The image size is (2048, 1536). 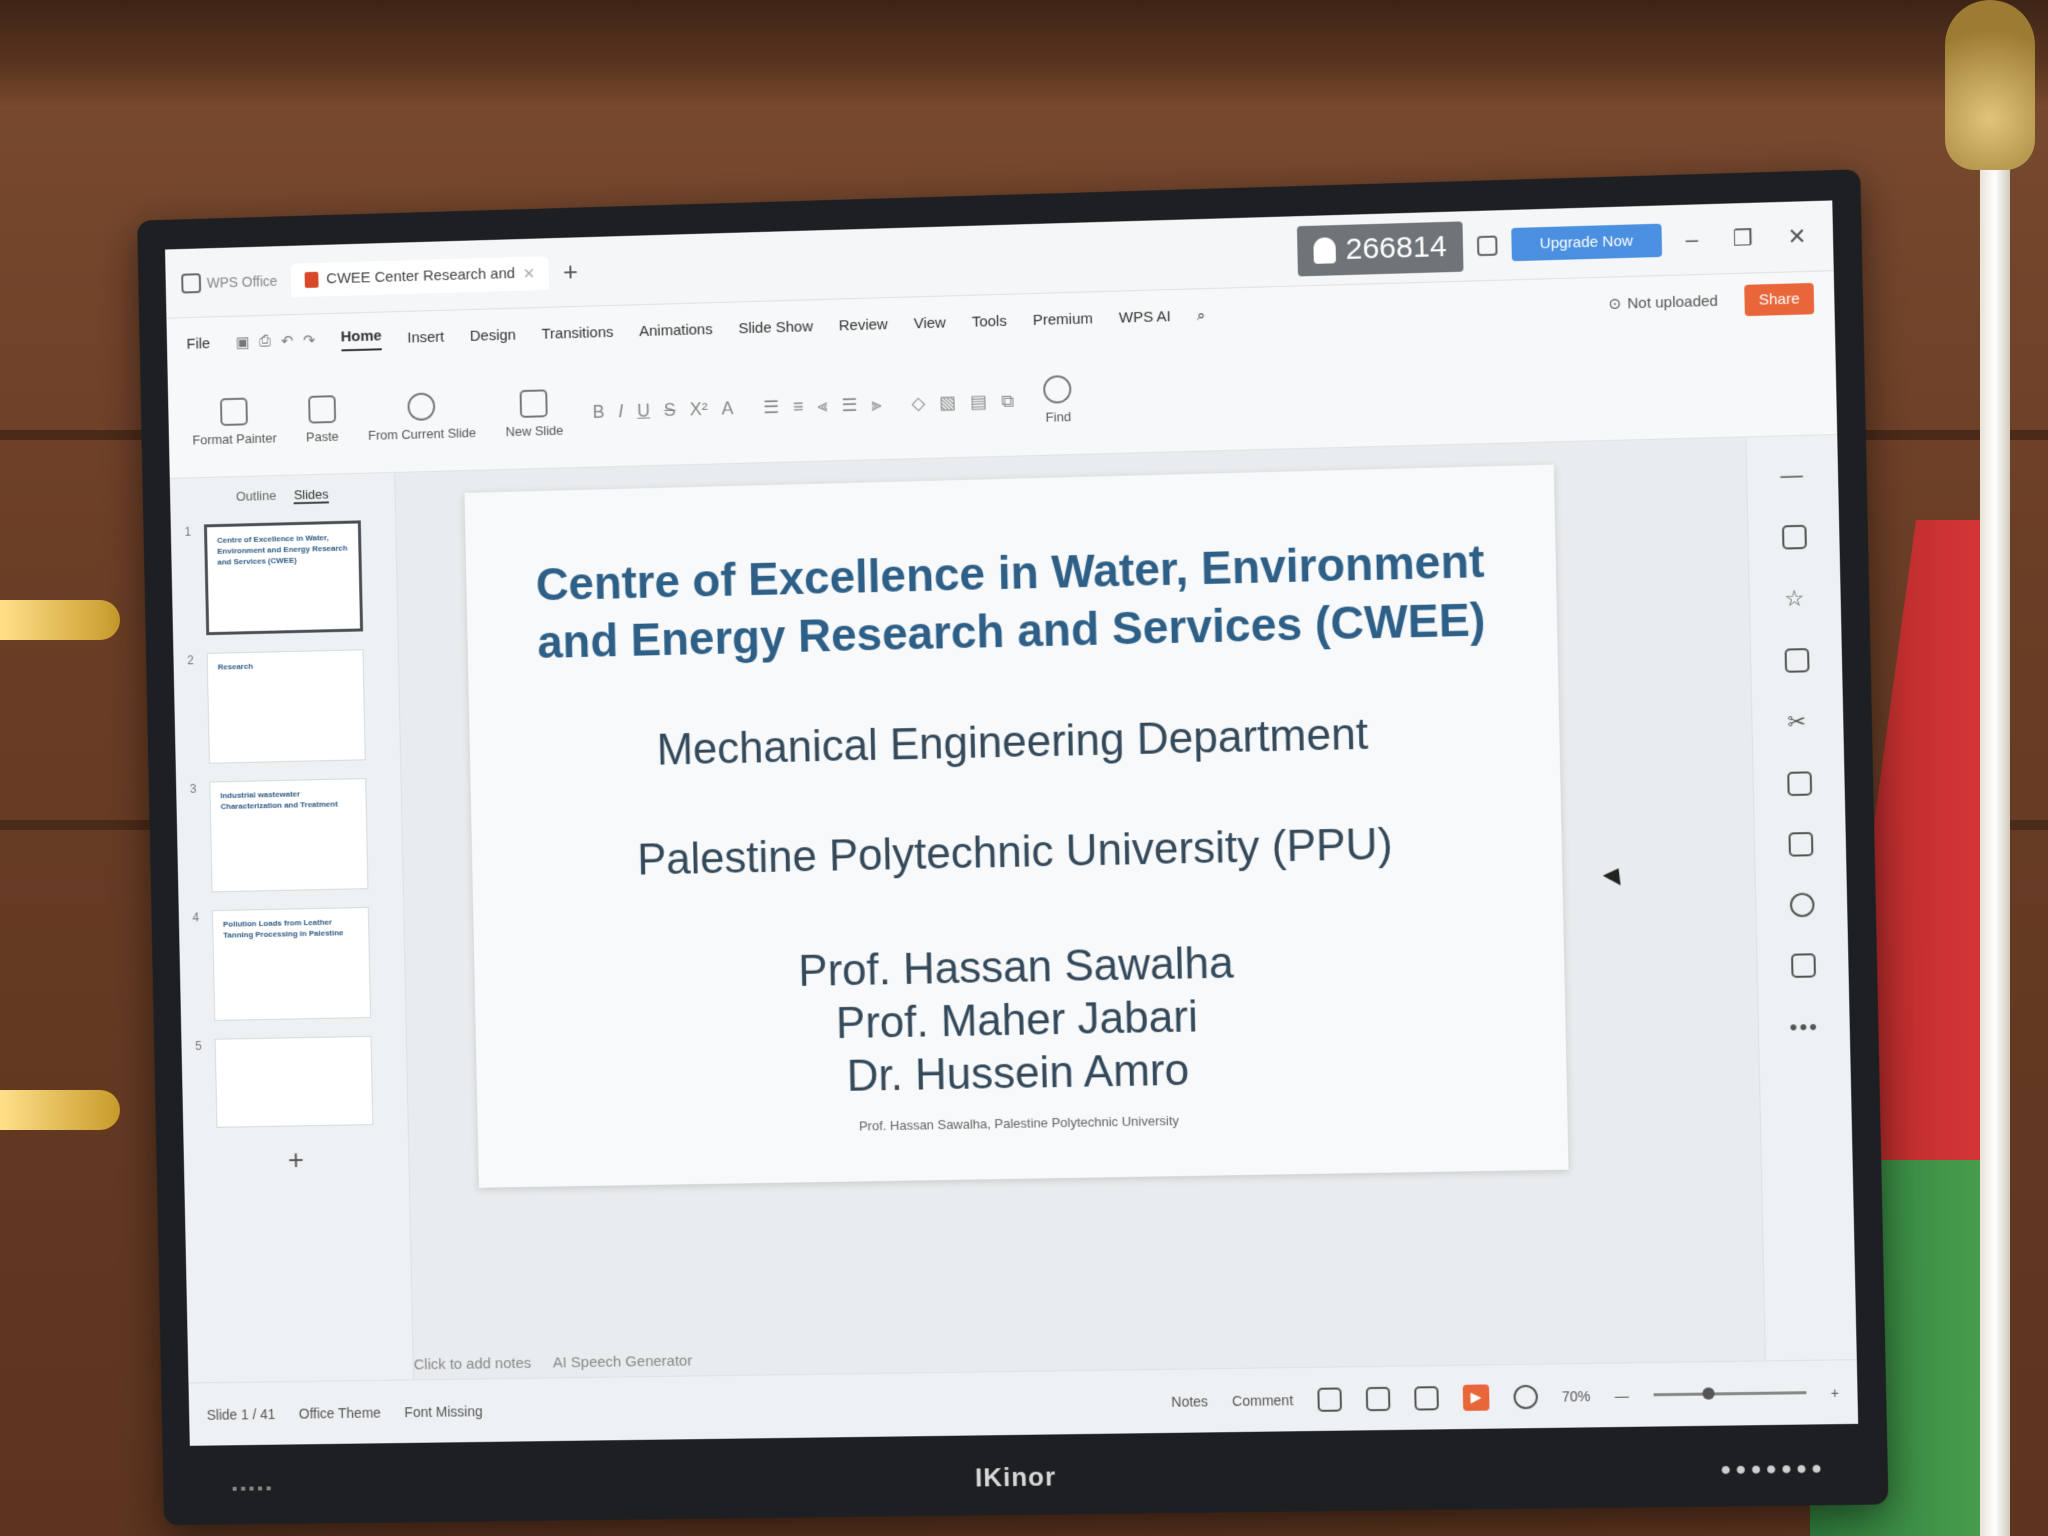 I want to click on play-icon, so click(x=421, y=406).